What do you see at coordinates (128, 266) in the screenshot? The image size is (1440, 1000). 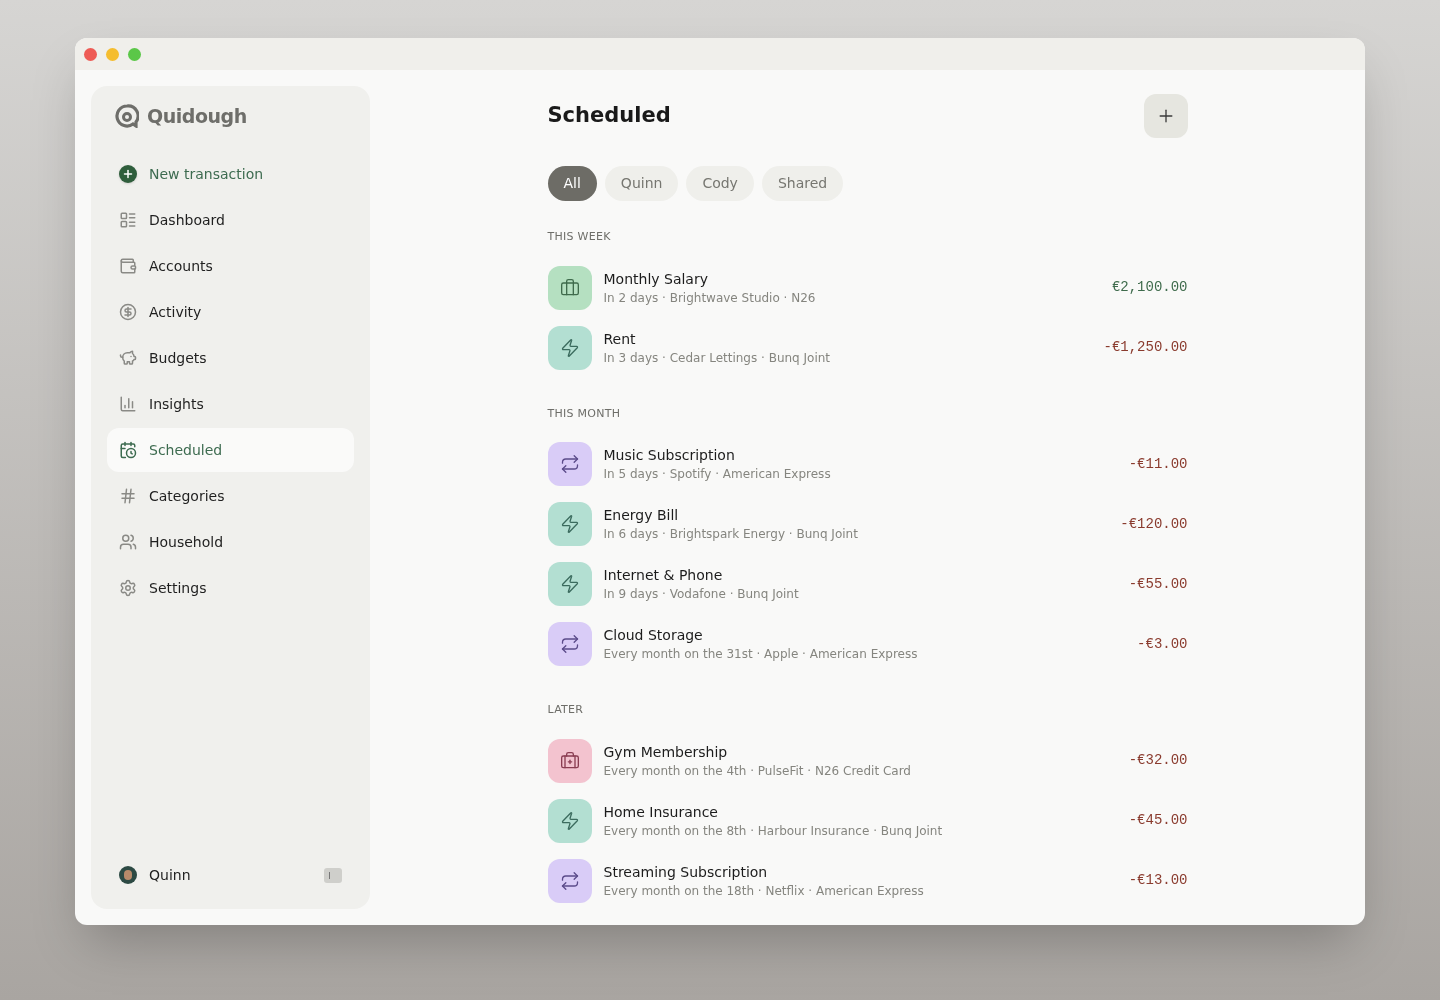 I see `wallet-icon` at bounding box center [128, 266].